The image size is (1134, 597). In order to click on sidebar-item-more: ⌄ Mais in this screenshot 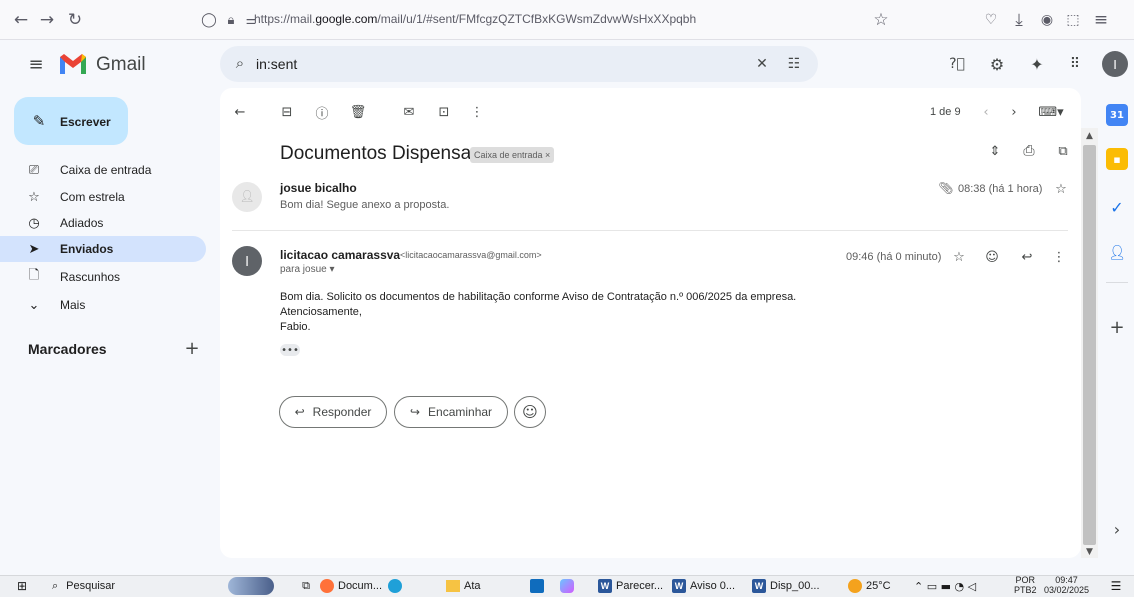, I will do `click(103, 305)`.